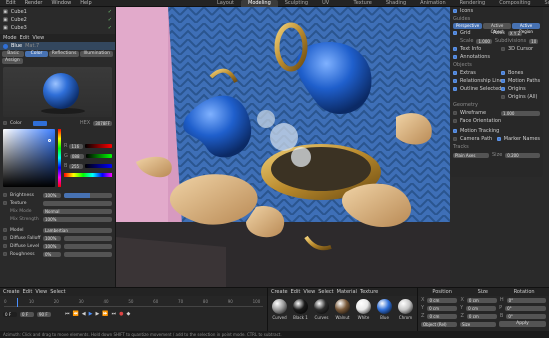 The height and width of the screenshot is (338, 549). I want to click on channel-value: 116, so click(76, 146).